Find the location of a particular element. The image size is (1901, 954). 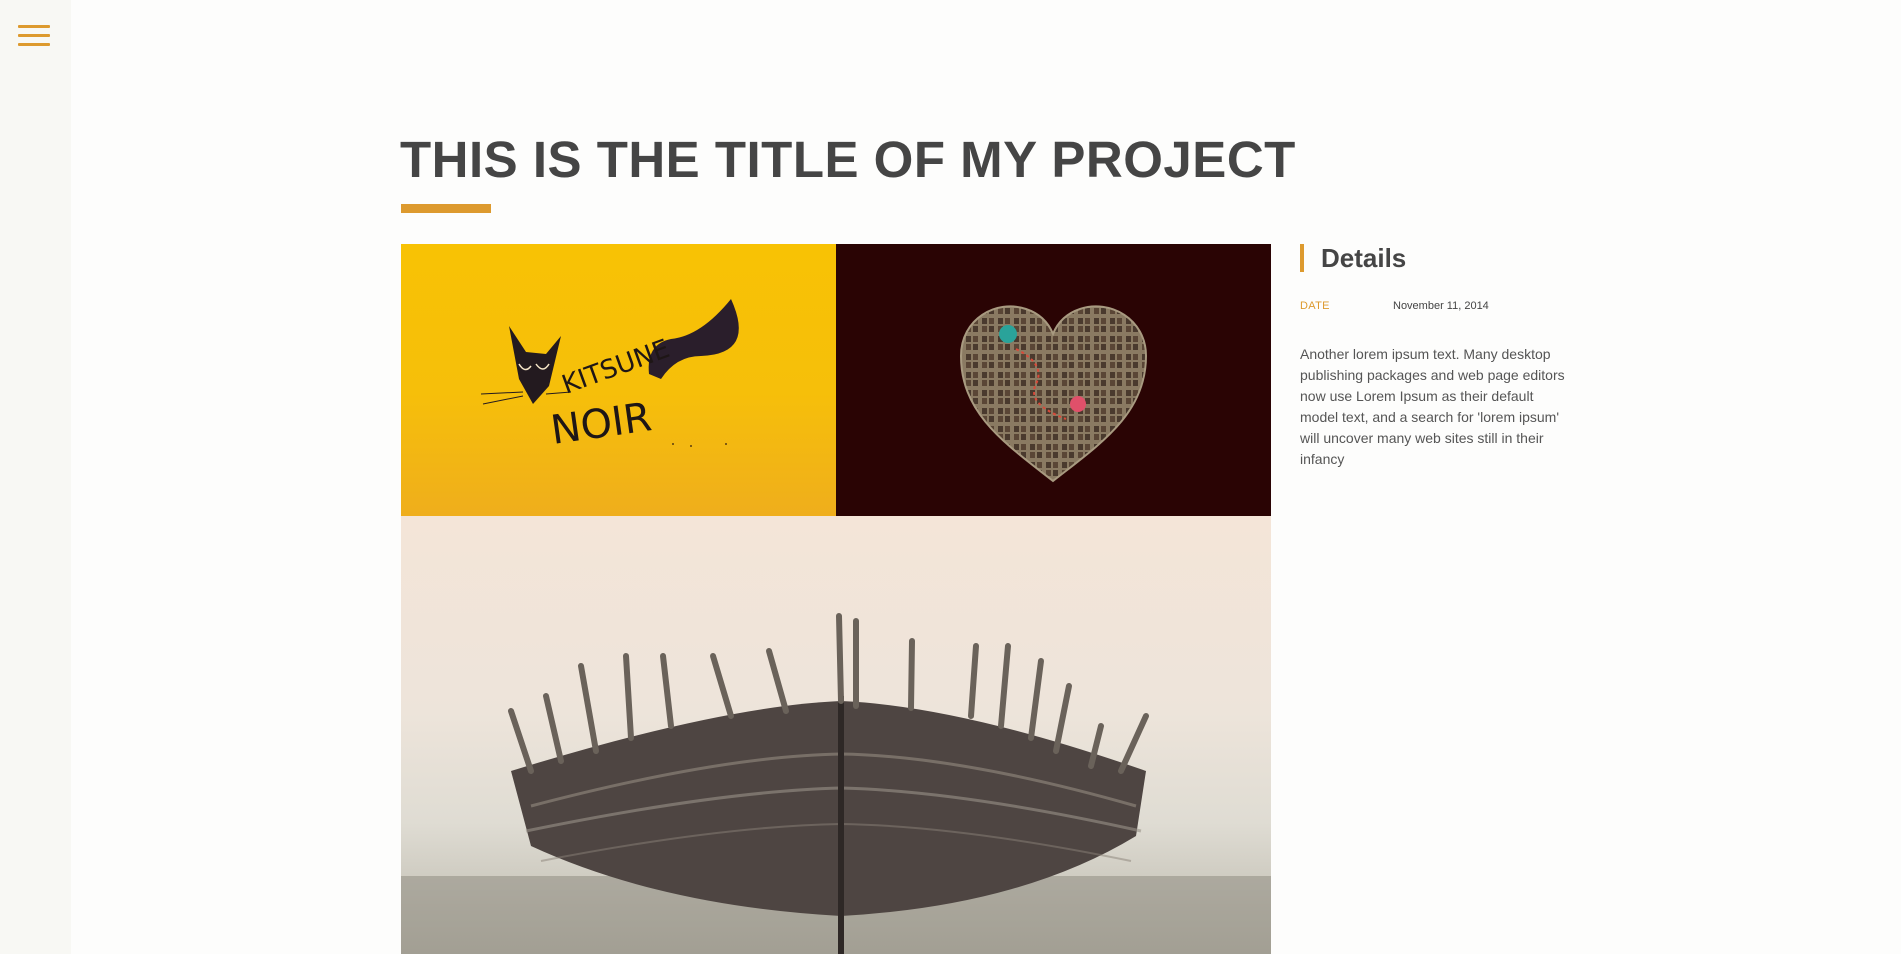

date-row: DATE November 11, 2014 is located at coordinates (1440, 306).